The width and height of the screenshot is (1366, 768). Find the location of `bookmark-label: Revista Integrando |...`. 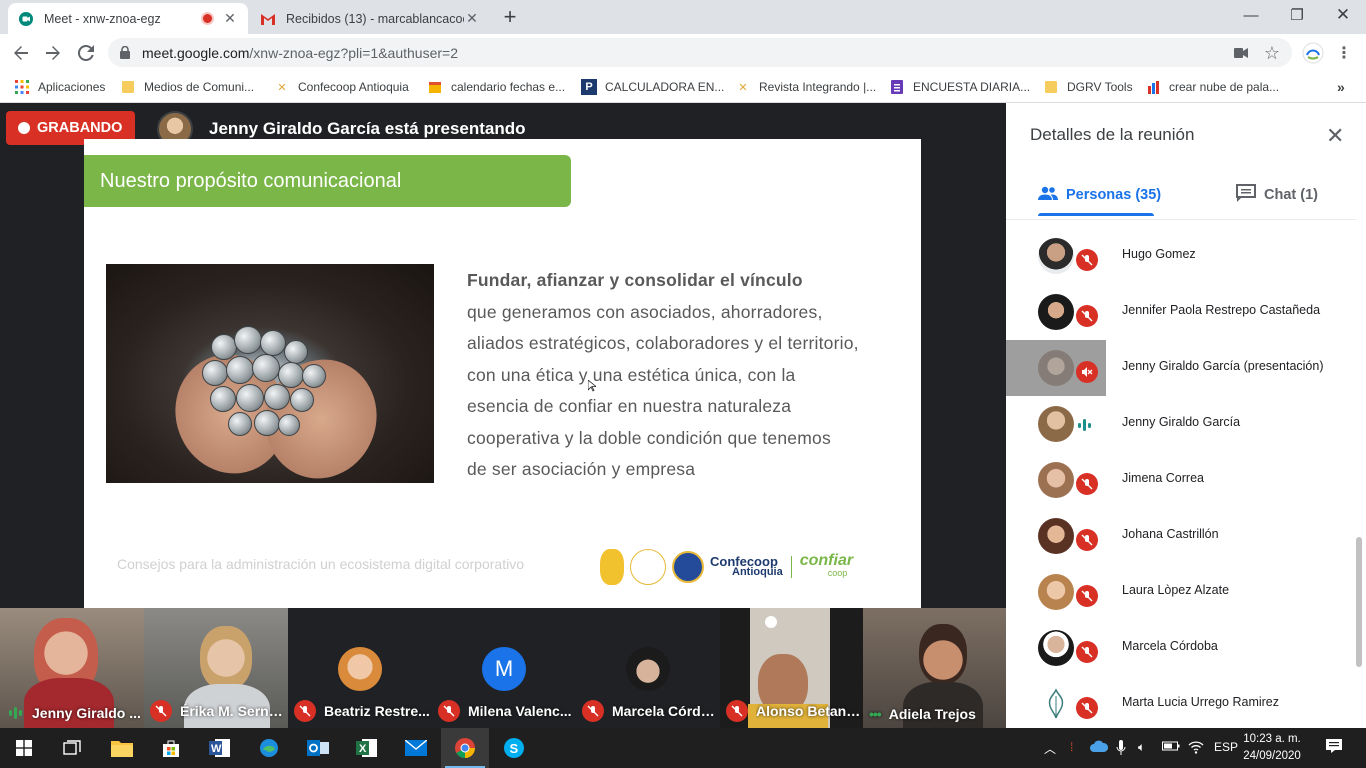

bookmark-label: Revista Integrando |... is located at coordinates (818, 87).